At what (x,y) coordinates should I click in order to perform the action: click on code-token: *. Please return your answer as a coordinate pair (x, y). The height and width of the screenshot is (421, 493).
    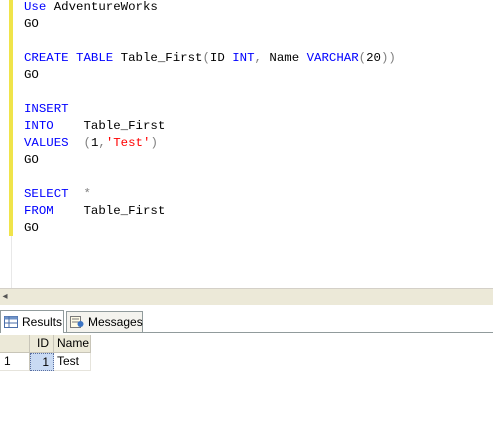
    Looking at the image, I should click on (79, 194).